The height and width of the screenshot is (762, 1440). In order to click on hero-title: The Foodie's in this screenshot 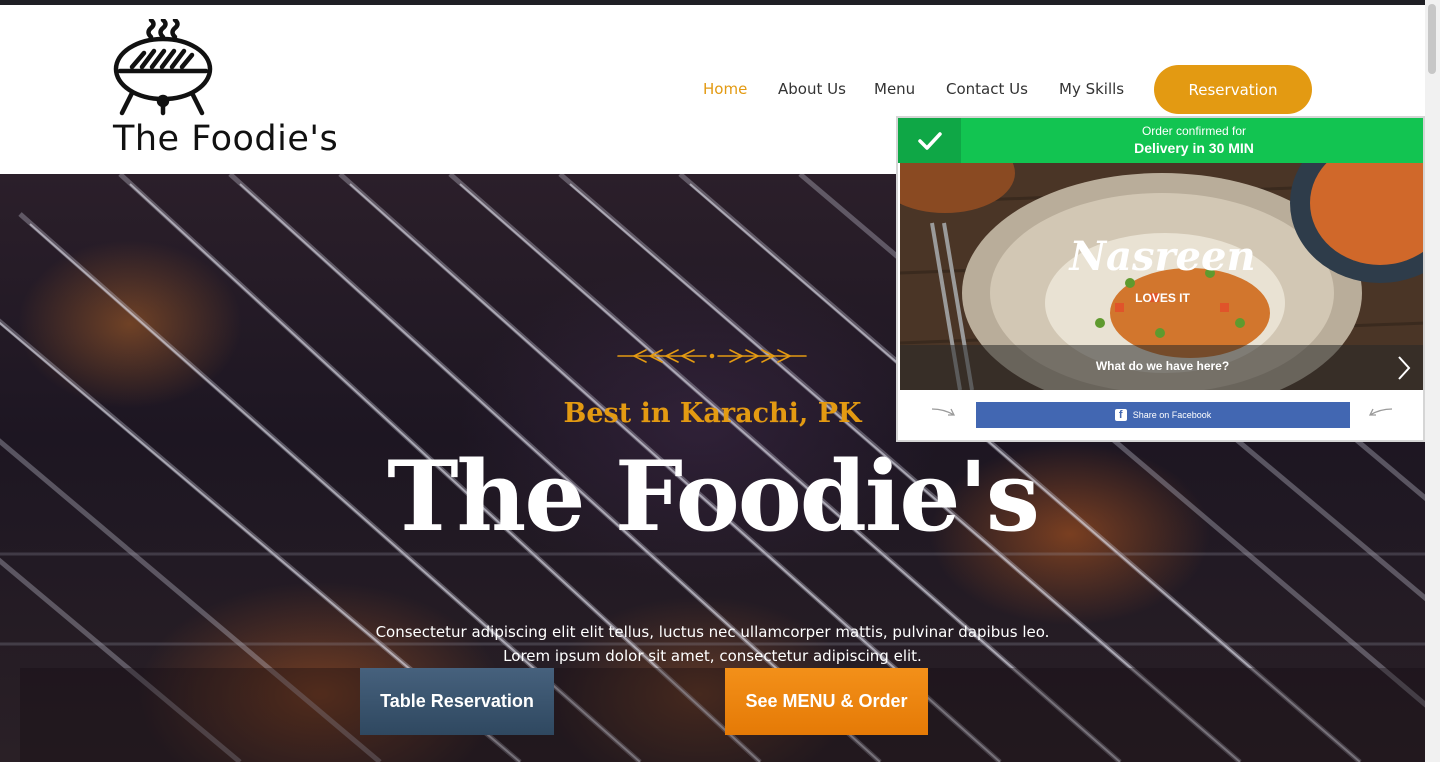, I will do `click(713, 496)`.